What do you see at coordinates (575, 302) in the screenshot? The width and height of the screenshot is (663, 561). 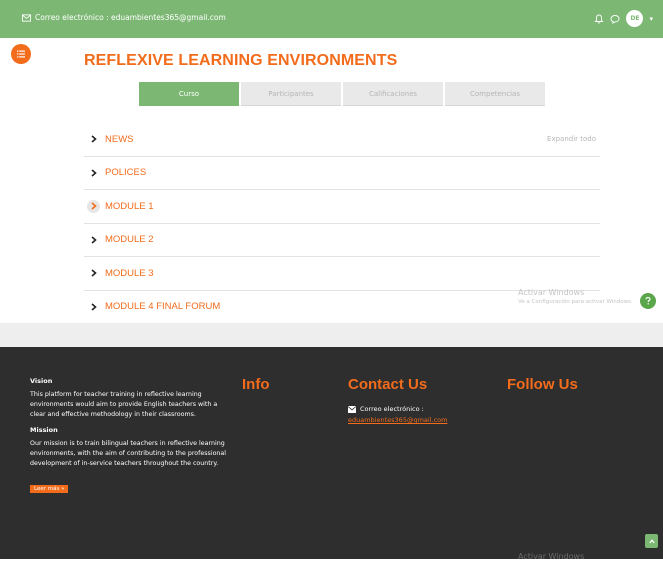 I see `watermark-subtitle: Ve a Configuración para activar Windows.` at bounding box center [575, 302].